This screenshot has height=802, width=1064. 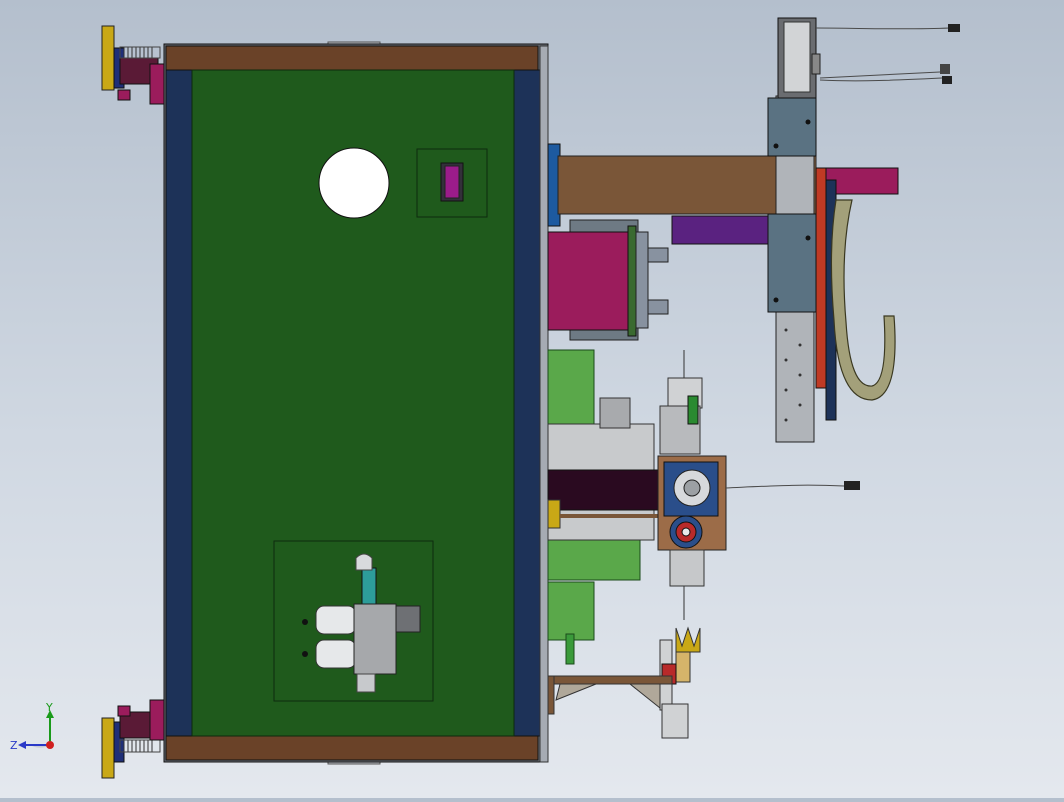 I want to click on gripper-assembly, so click(x=682, y=644).